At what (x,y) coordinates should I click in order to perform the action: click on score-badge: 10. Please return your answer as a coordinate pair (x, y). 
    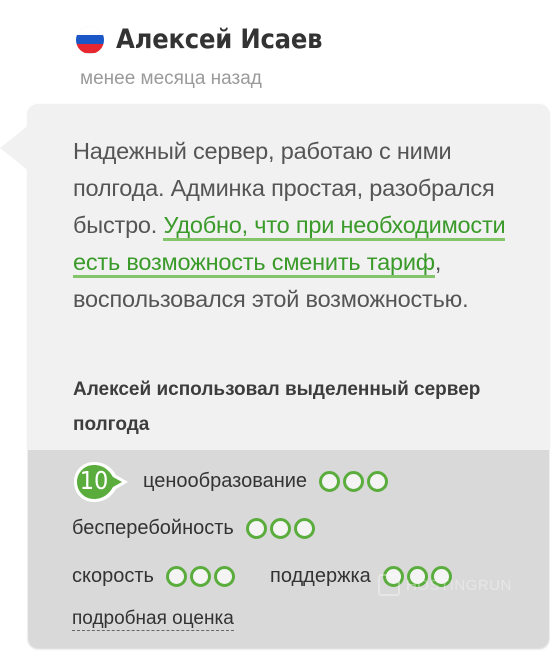
    Looking at the image, I should click on (100, 481).